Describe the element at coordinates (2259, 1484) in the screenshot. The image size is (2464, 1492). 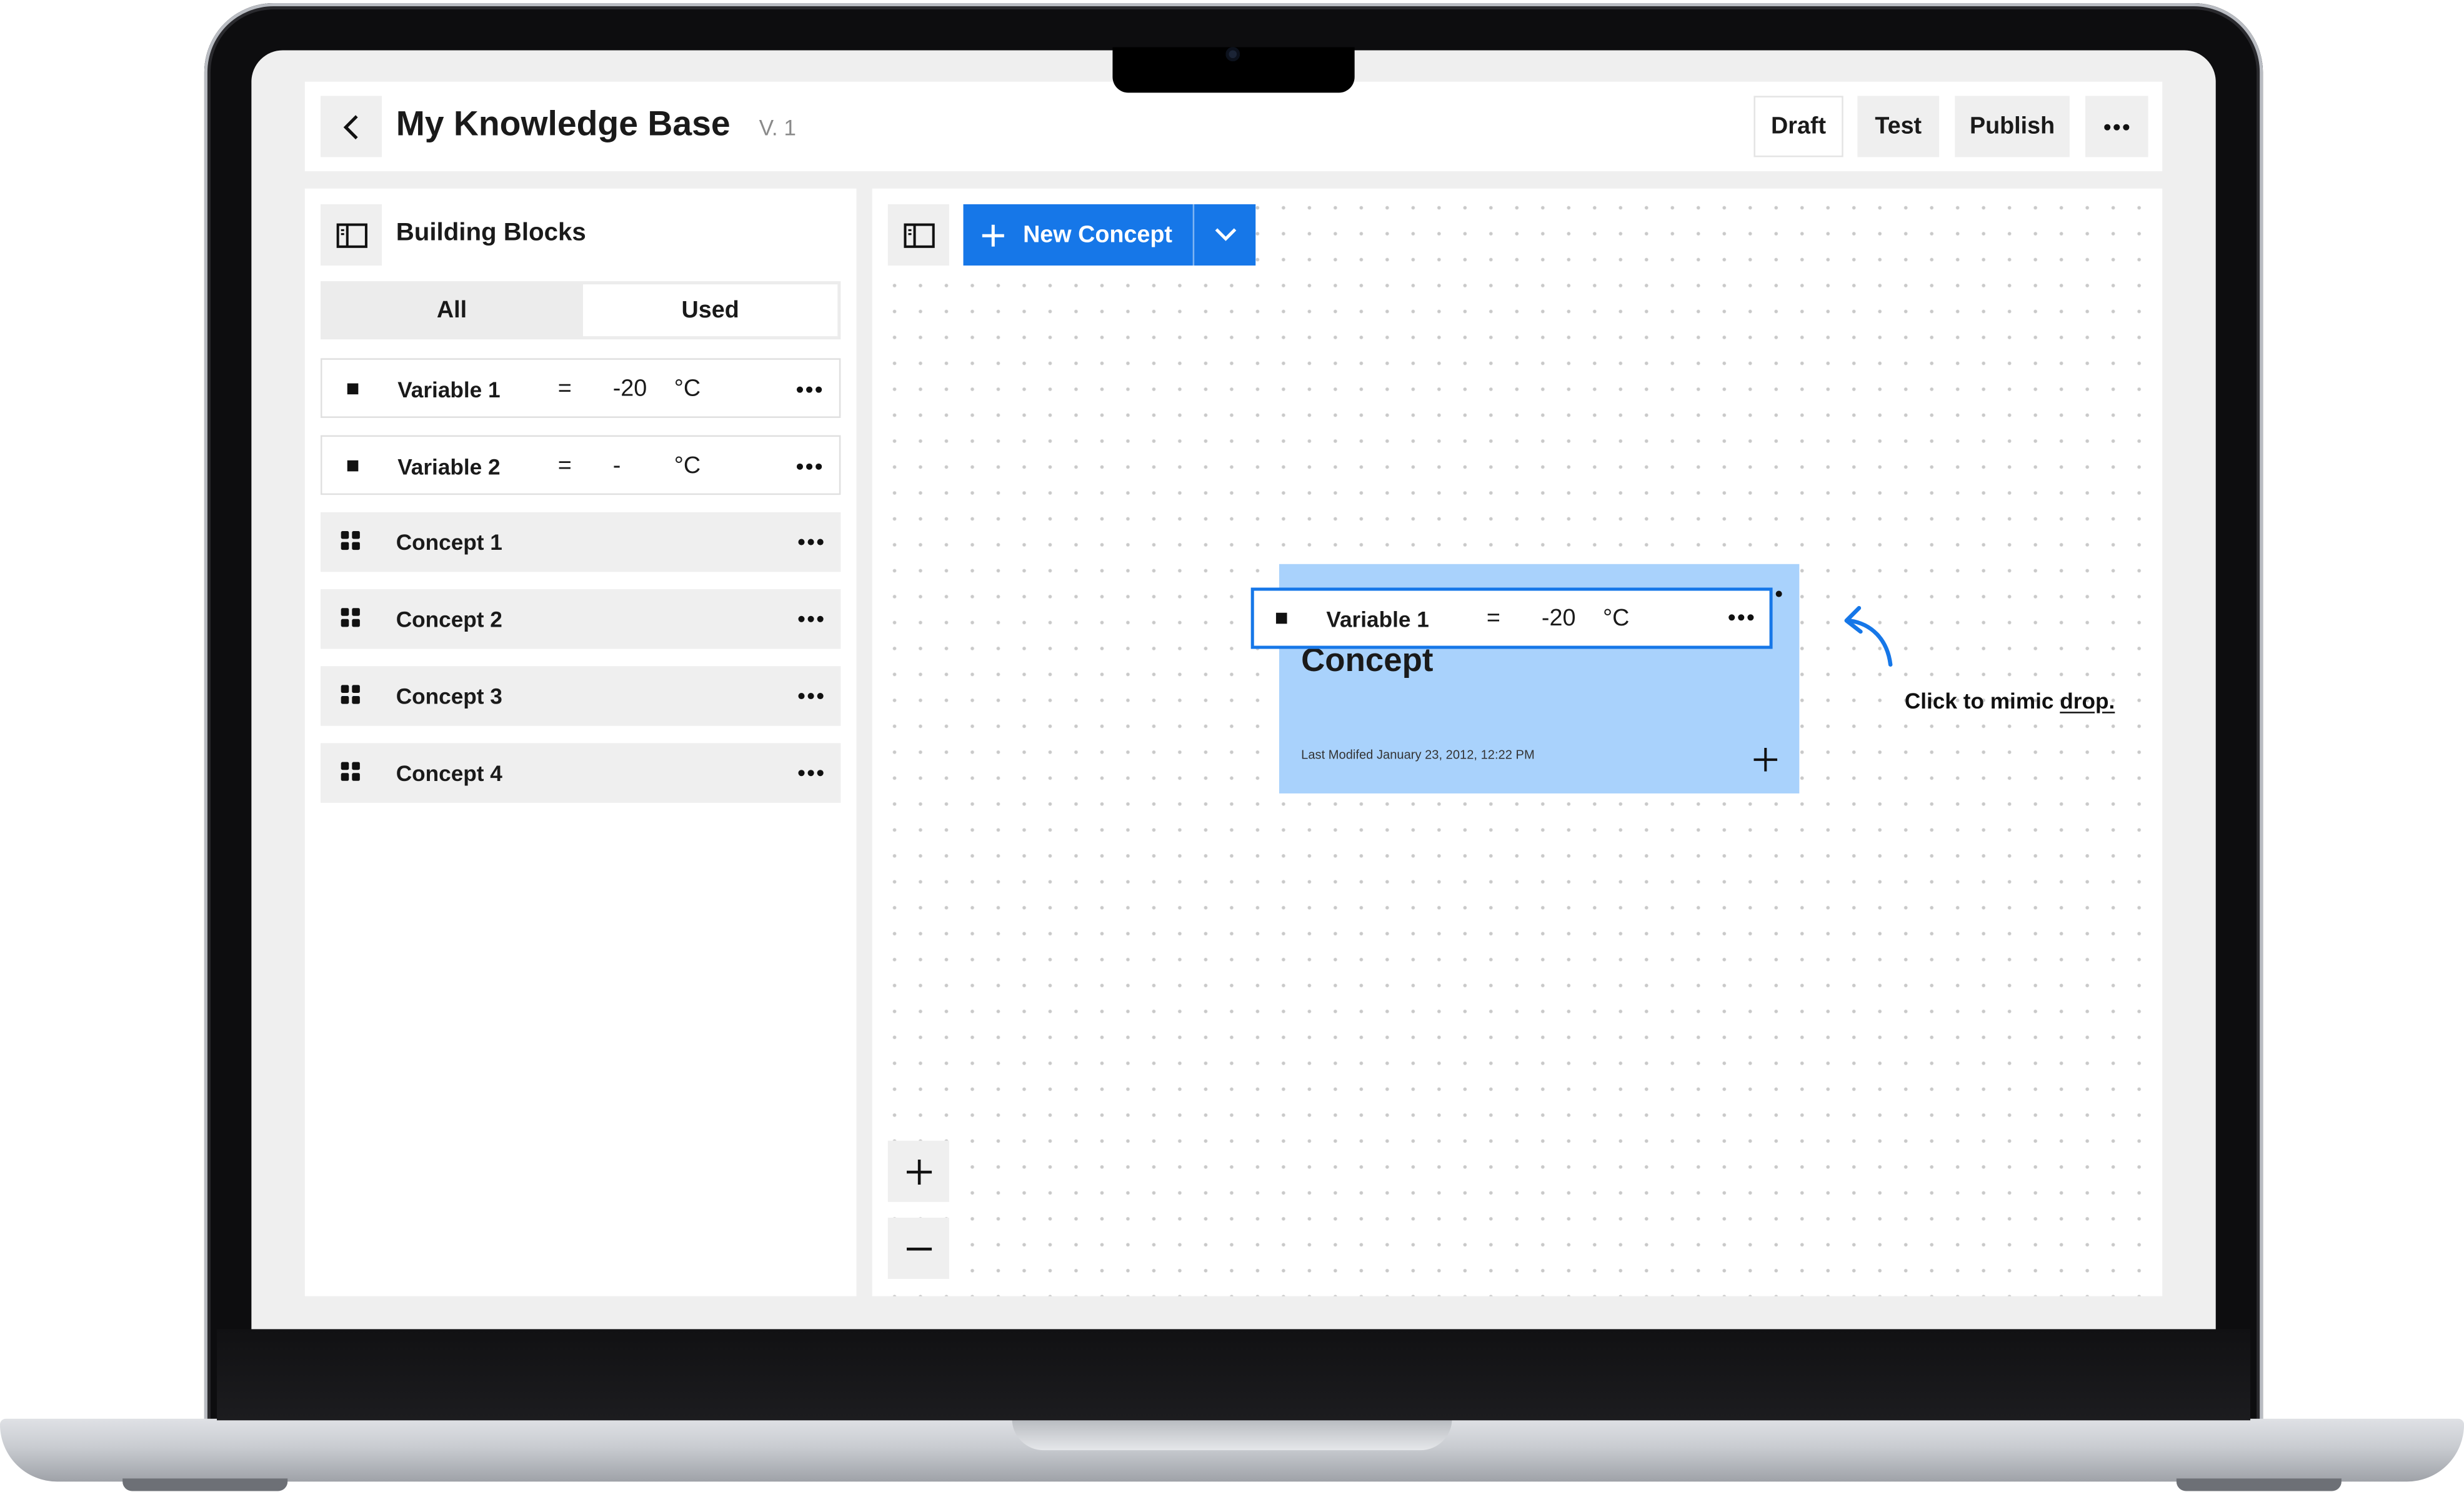
I see `laptop-foot-right` at that location.